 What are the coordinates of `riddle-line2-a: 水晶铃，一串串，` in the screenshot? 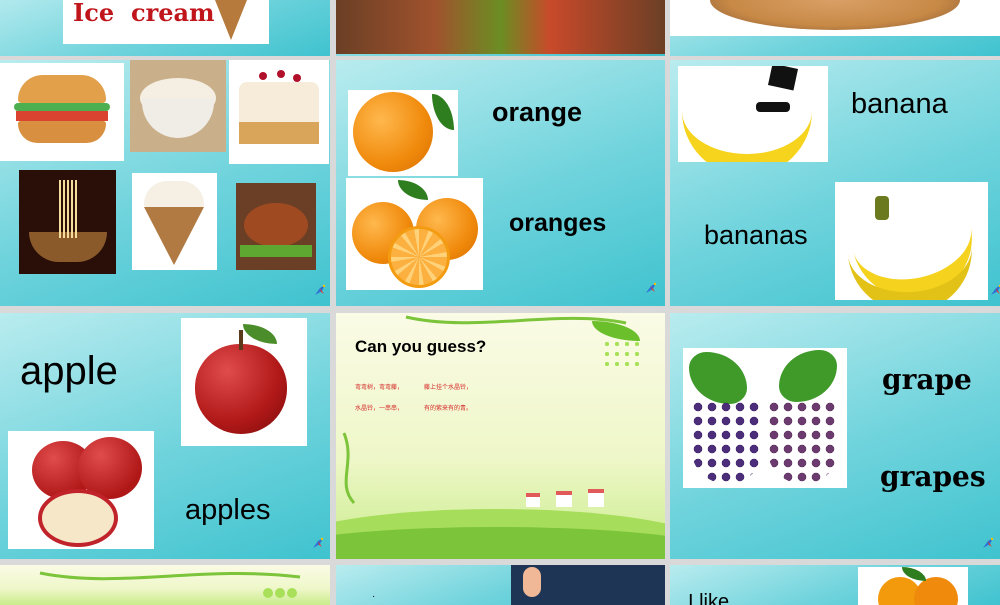 It's located at (379, 409).